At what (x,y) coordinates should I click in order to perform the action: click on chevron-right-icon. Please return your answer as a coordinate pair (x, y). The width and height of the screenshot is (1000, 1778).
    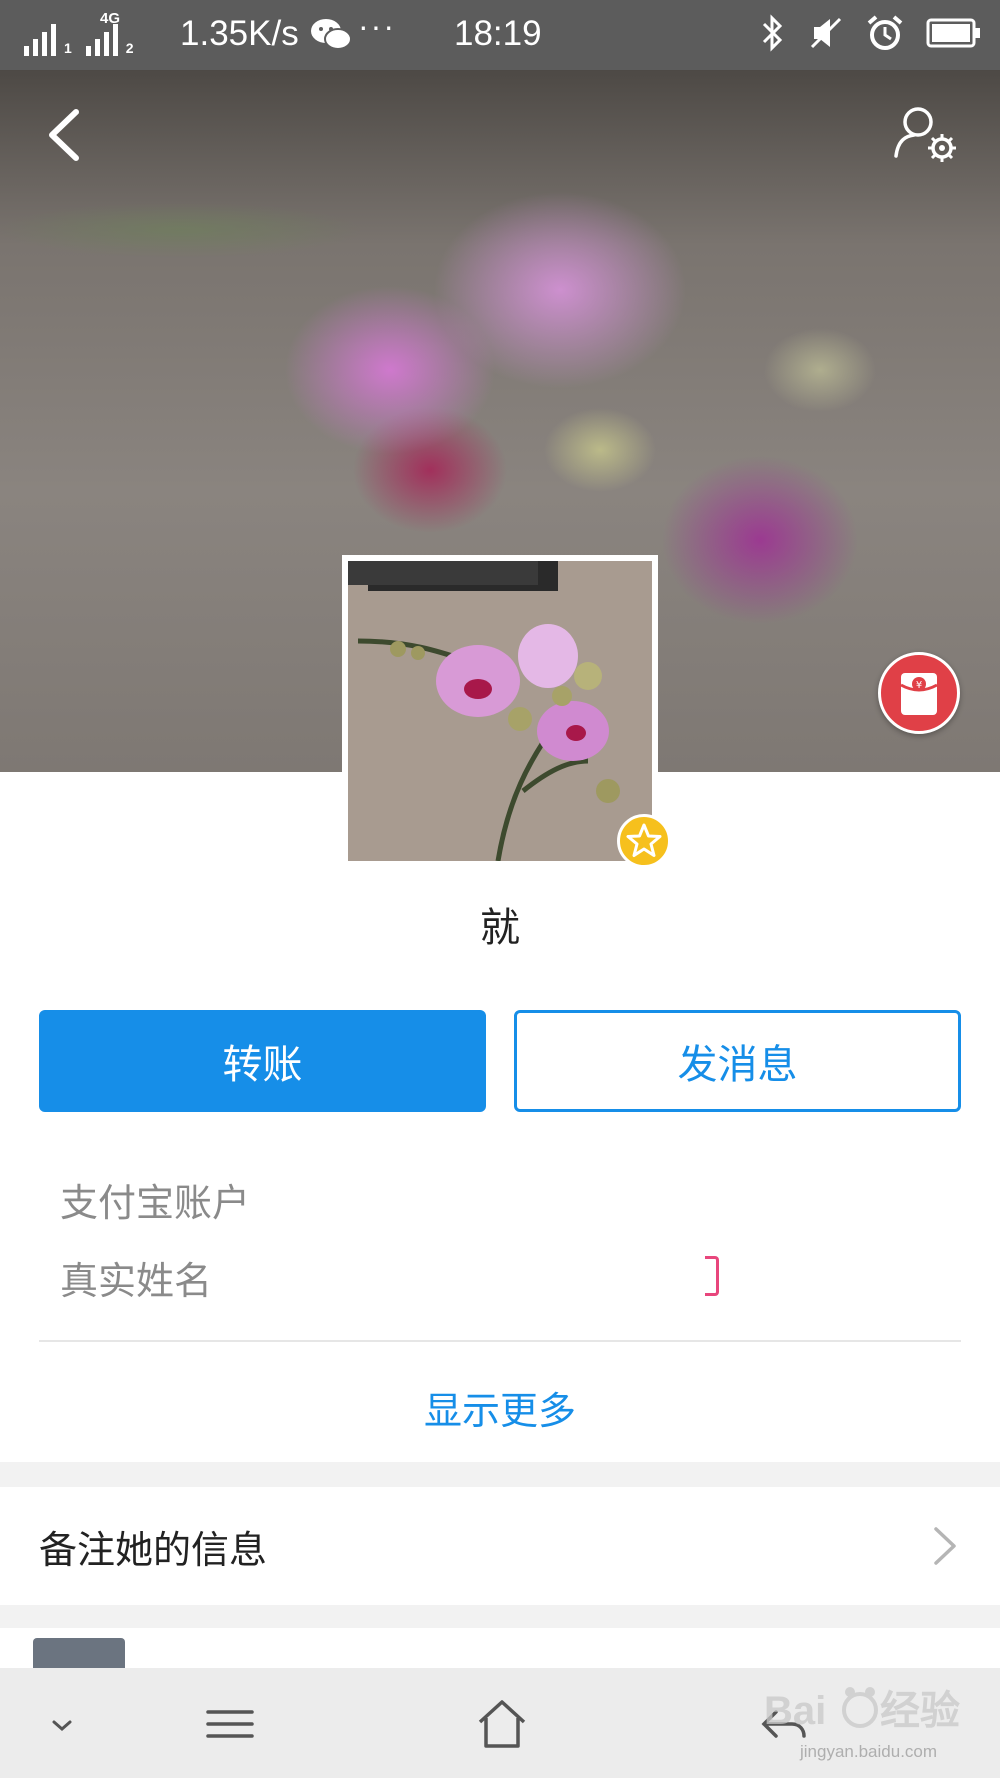
    Looking at the image, I should click on (945, 1546).